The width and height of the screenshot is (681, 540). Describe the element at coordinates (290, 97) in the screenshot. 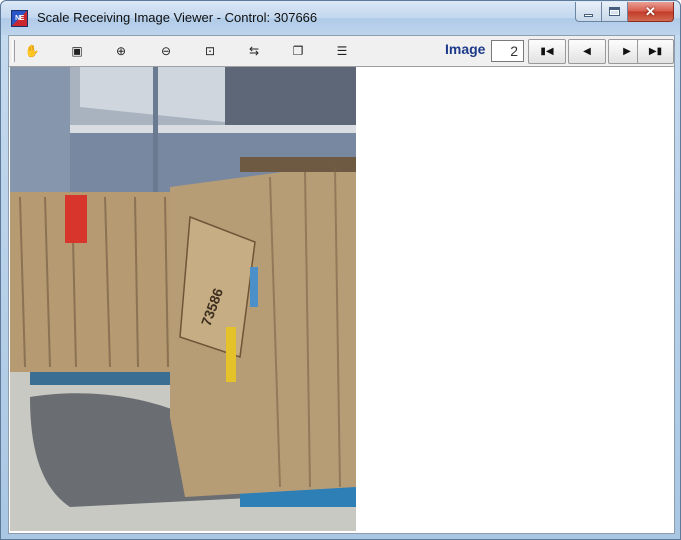

I see `wall-dark-section` at that location.